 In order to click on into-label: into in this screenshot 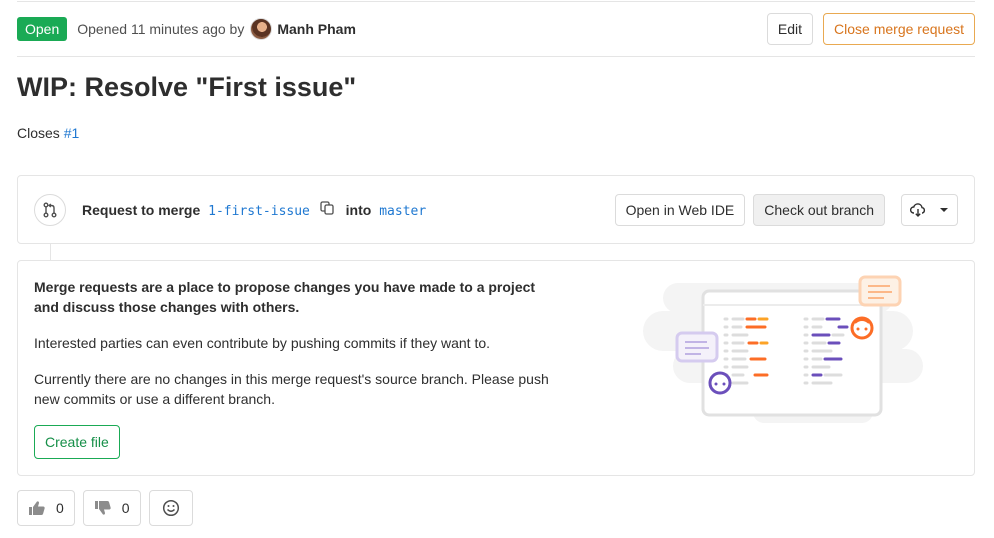, I will do `click(358, 209)`.